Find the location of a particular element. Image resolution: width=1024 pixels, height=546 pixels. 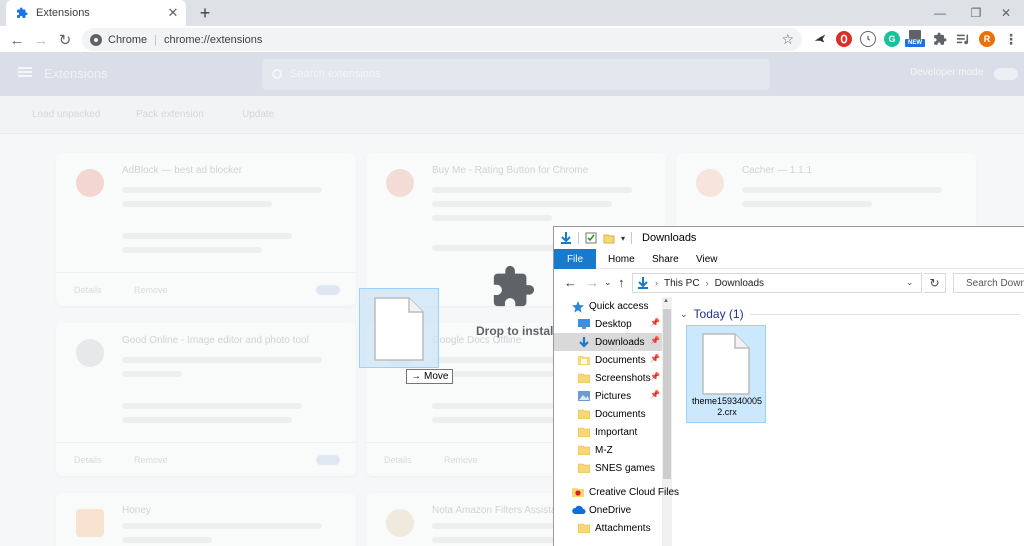

breadcrumb-this-pc: This PC is located at coordinates (682, 283).